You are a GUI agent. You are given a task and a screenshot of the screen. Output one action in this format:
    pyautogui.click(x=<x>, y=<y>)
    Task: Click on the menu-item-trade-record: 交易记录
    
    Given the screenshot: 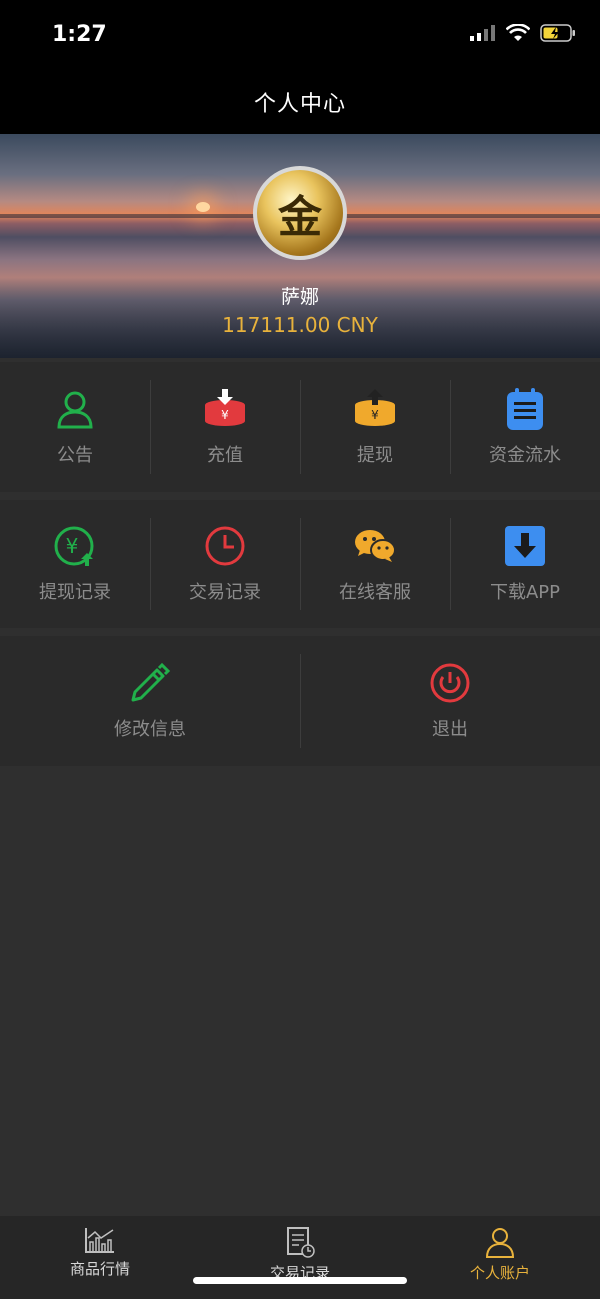 What is the action you would take?
    pyautogui.click(x=225, y=564)
    